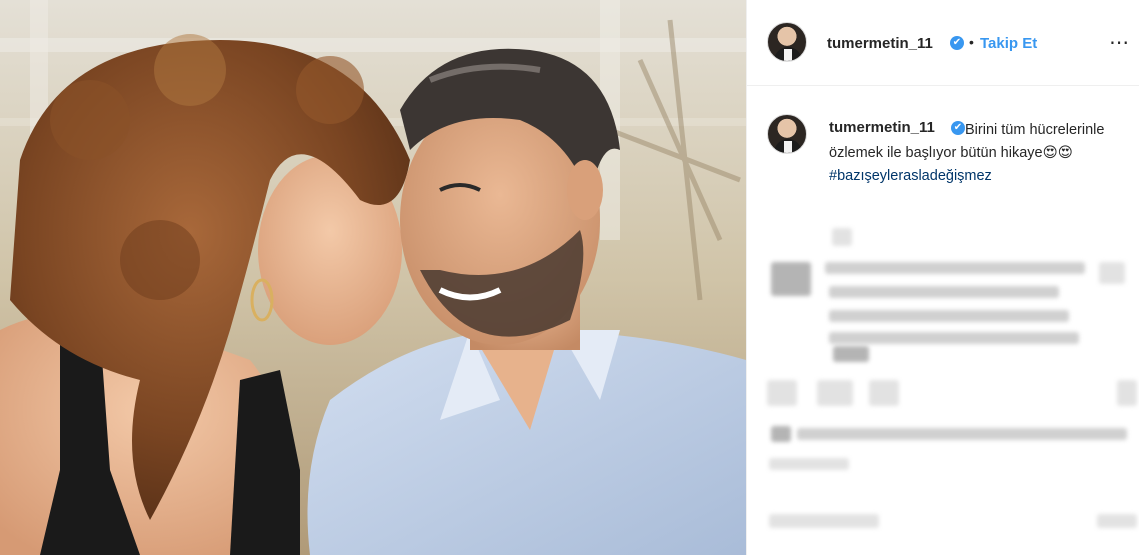  Describe the element at coordinates (787, 134) in the screenshot. I see `caption-avatar-icon` at that location.